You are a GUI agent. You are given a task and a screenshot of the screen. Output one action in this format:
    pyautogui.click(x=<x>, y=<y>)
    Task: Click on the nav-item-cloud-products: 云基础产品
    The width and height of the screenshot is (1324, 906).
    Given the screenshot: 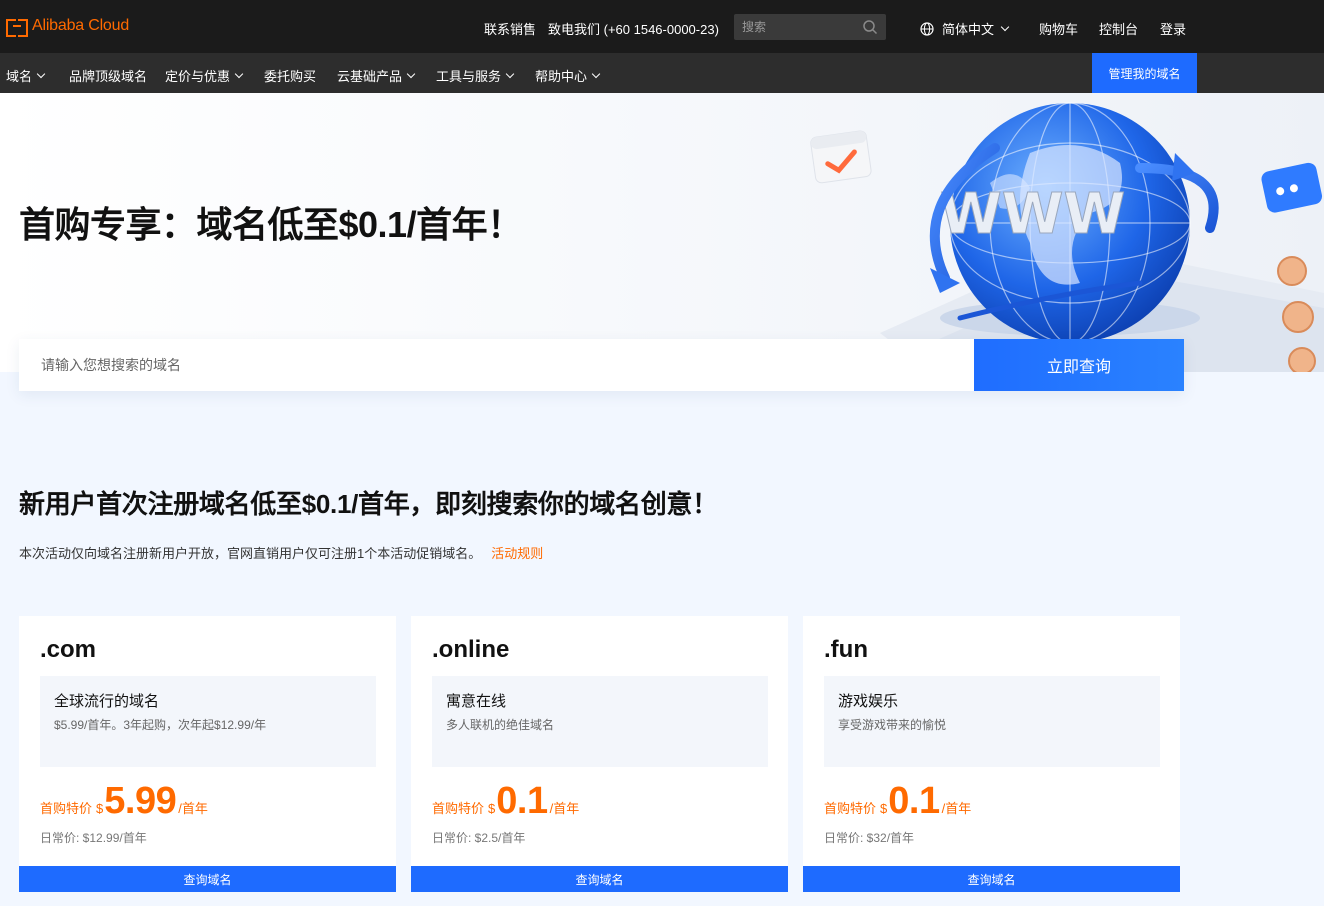 What is the action you would take?
    pyautogui.click(x=376, y=75)
    